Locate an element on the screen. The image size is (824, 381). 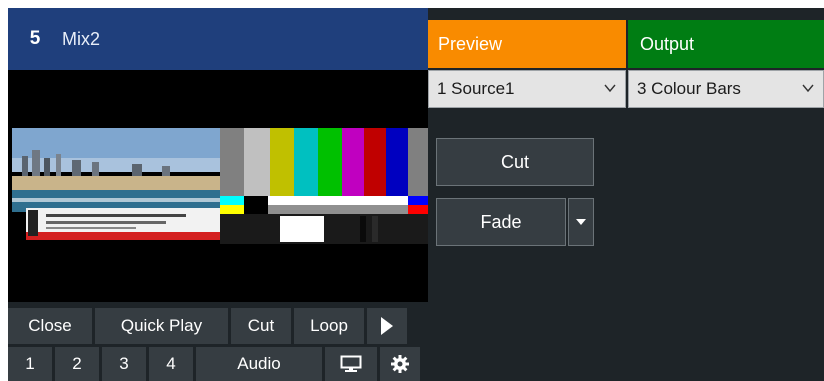
caret-down-icon is located at coordinates (581, 222).